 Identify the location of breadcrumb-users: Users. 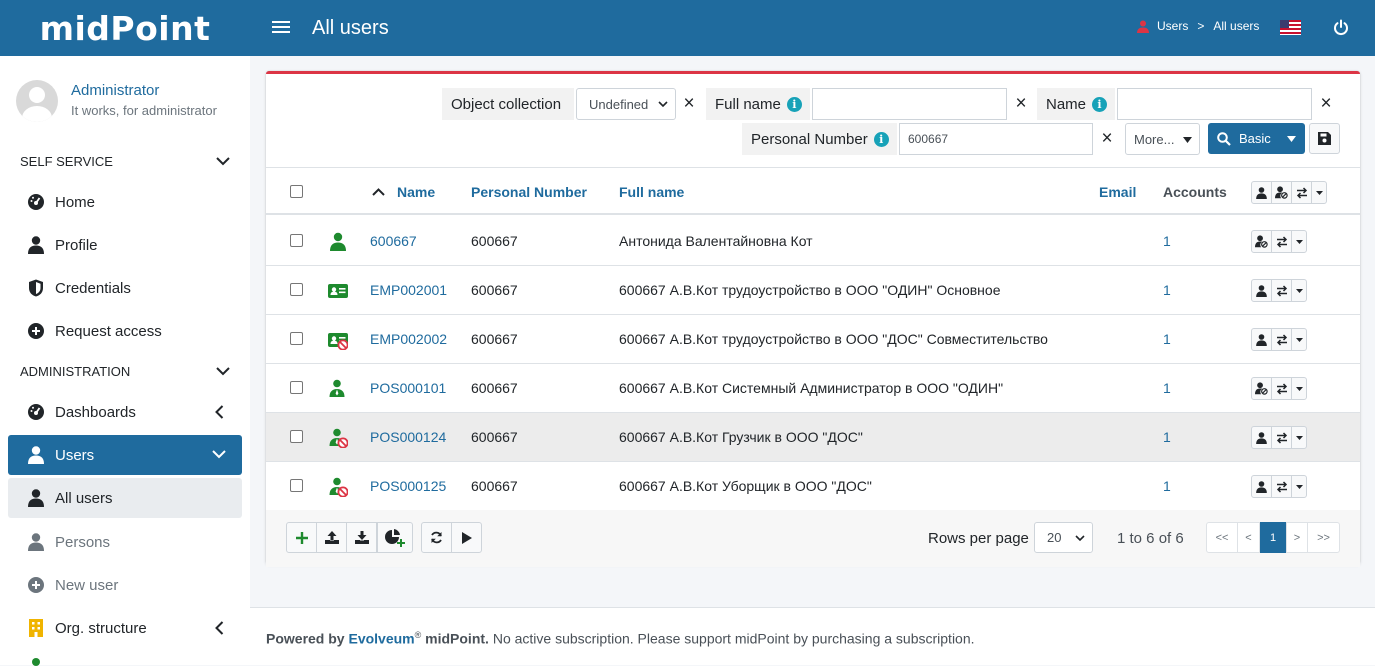
(1172, 26).